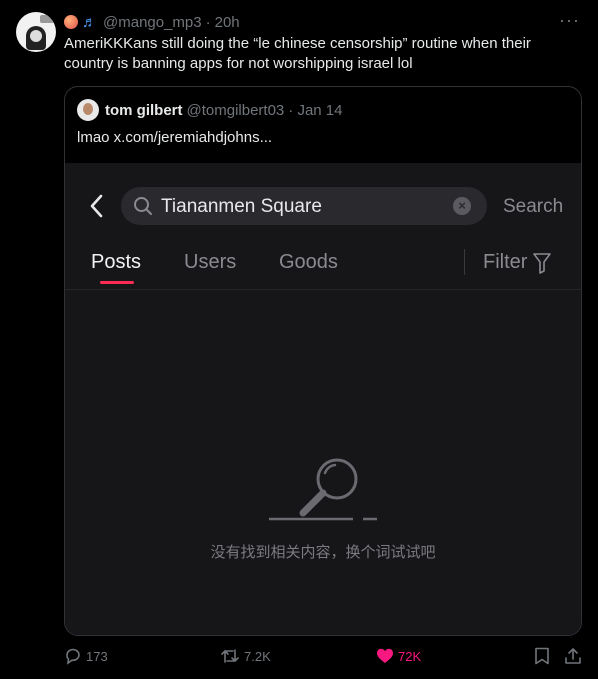 The image size is (598, 679). Describe the element at coordinates (89, 22) in the screenshot. I see `music-notes-icon: ♬` at that location.